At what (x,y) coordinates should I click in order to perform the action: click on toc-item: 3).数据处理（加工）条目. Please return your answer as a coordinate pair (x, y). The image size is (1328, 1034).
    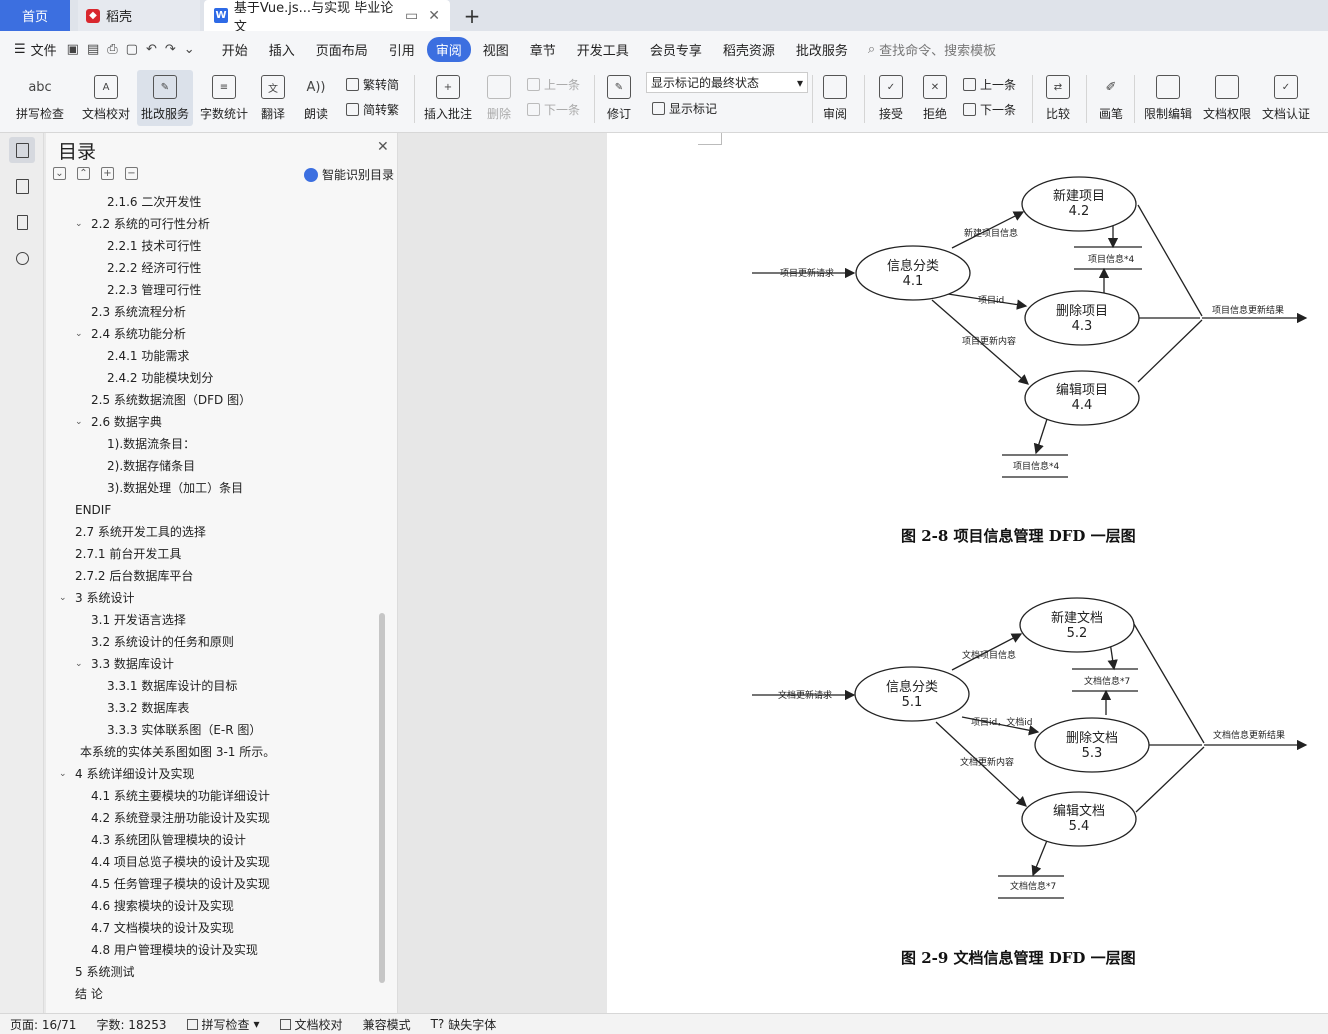
    Looking at the image, I should click on (175, 488).